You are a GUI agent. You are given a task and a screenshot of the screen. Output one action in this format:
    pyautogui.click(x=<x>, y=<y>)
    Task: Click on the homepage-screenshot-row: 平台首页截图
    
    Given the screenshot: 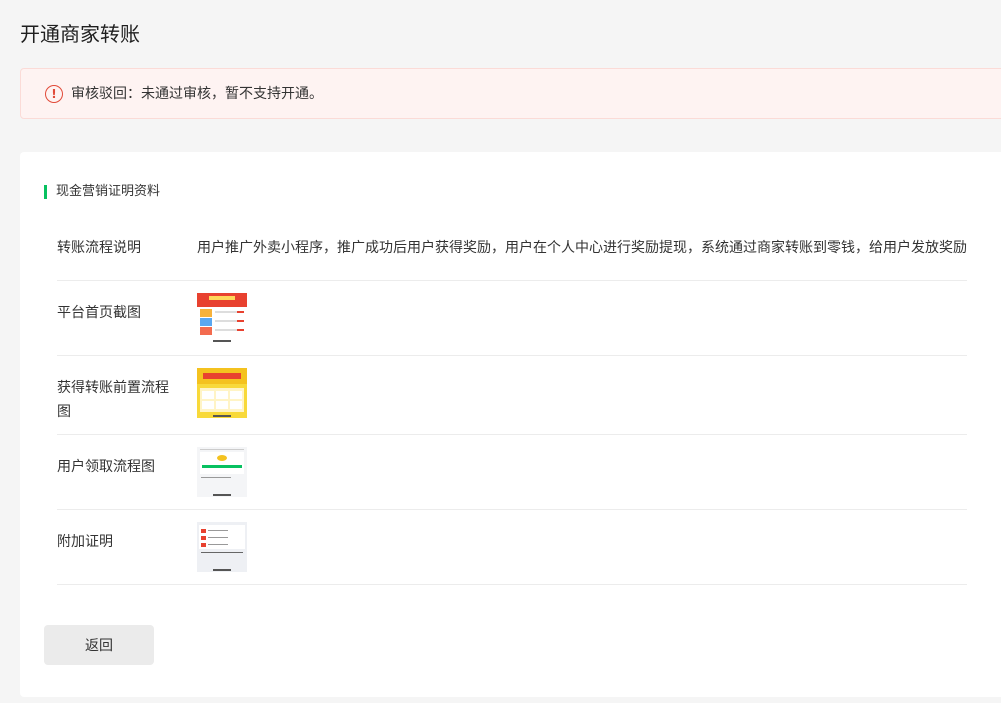 What is the action you would take?
    pyautogui.click(x=512, y=318)
    